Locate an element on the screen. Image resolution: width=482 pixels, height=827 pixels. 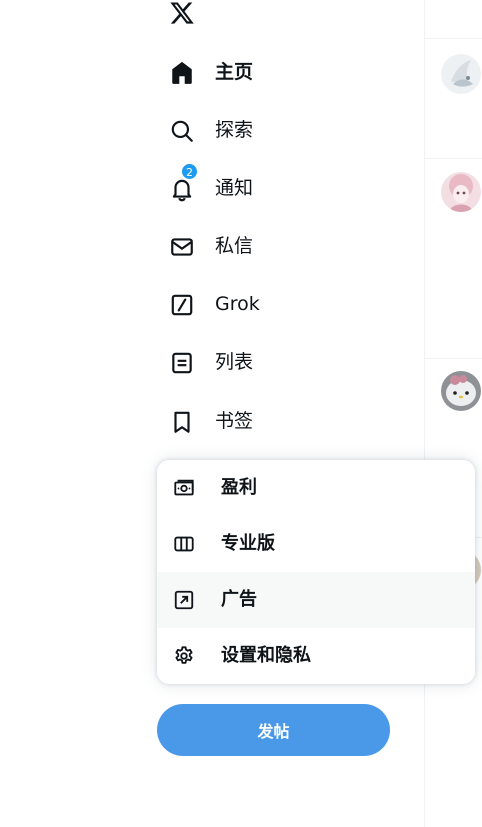
nav-item-bookmarks: 书签 is located at coordinates (287, 421).